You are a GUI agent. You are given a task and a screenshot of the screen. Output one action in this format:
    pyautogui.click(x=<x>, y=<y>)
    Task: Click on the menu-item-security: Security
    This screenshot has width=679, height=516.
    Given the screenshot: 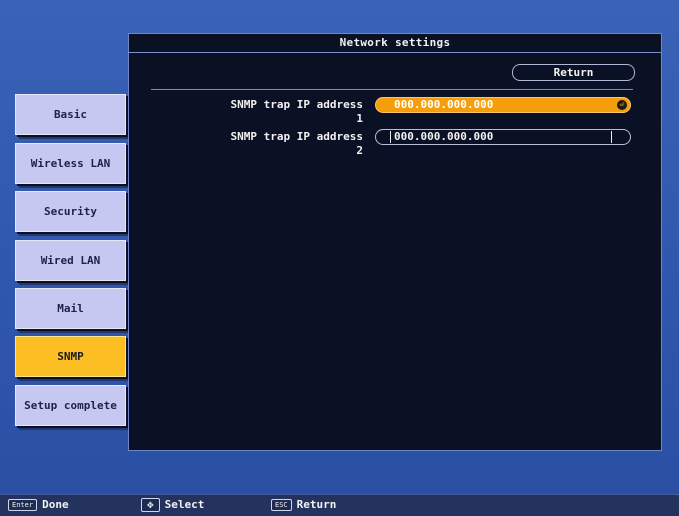 What is the action you would take?
    pyautogui.click(x=70, y=211)
    